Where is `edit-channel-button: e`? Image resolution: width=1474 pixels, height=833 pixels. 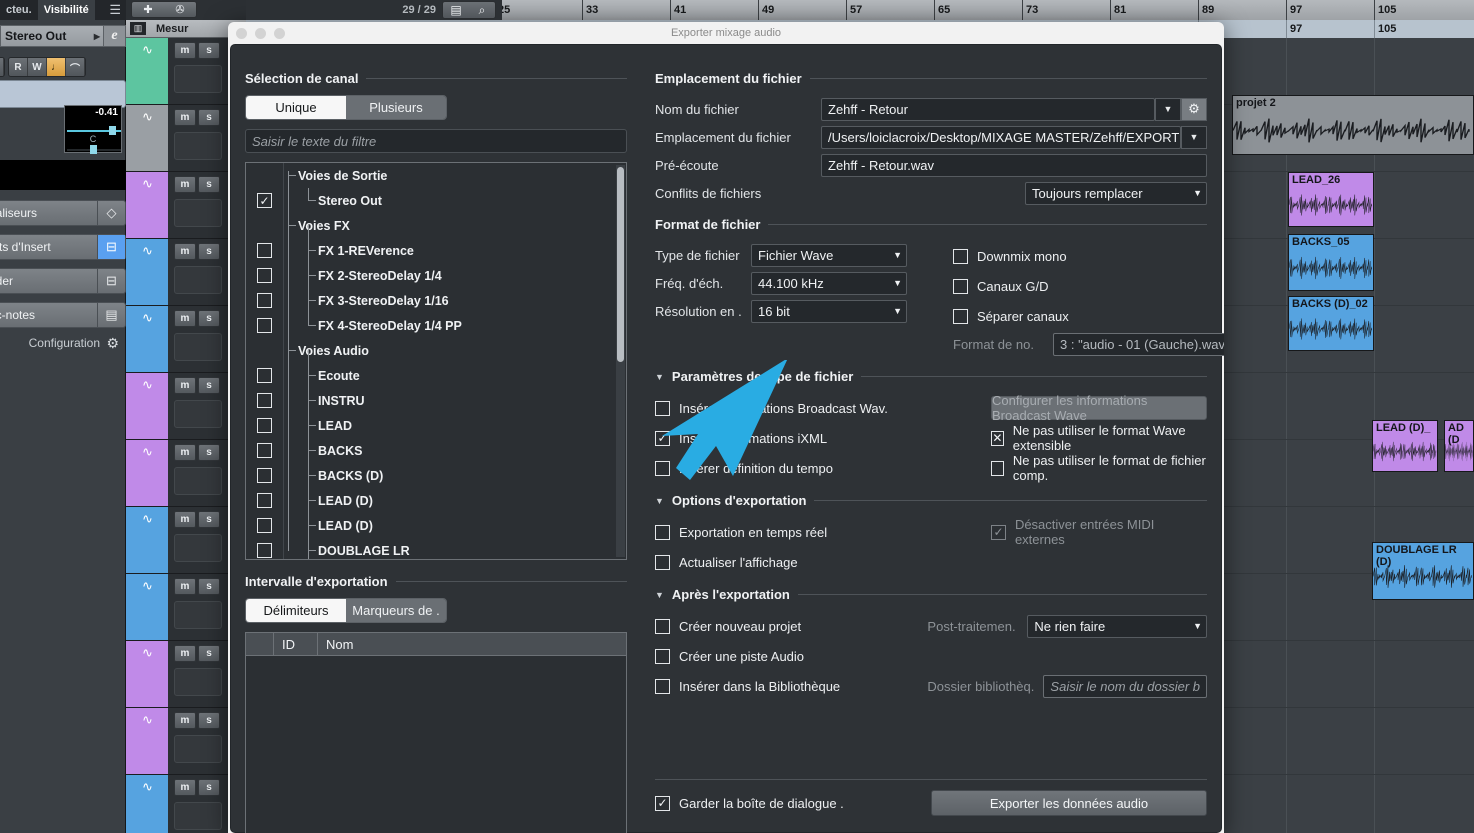
edit-channel-button: e is located at coordinates (114, 36).